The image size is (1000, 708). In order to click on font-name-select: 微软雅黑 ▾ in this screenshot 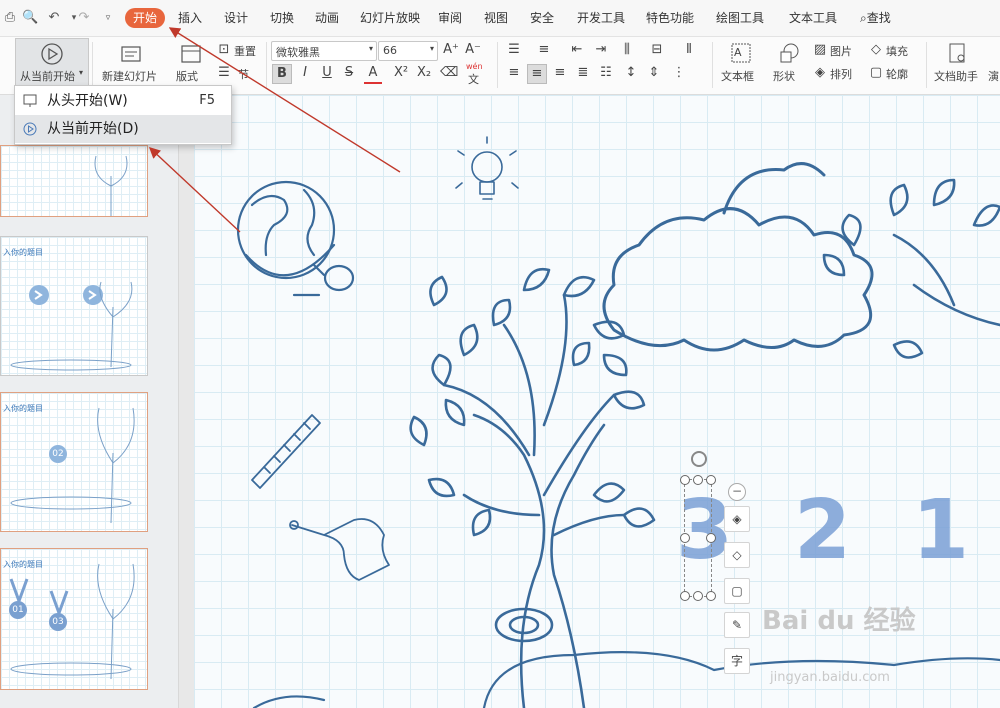, I will do `click(324, 51)`.